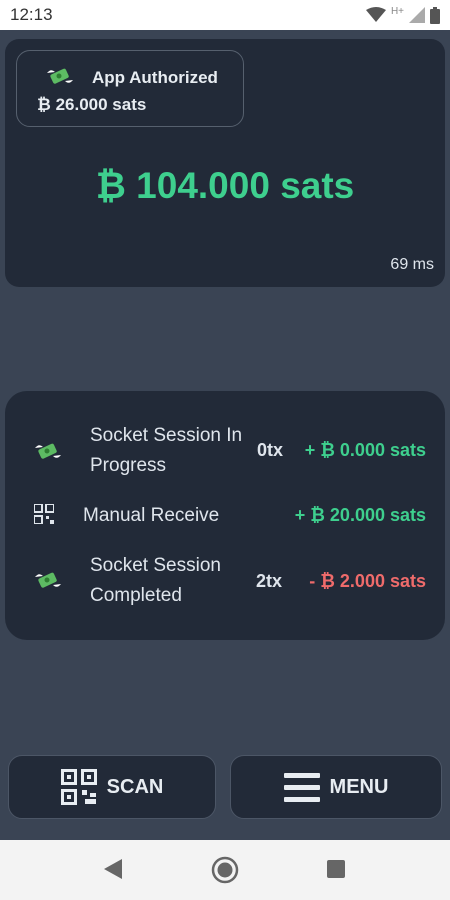 This screenshot has height=900, width=450. Describe the element at coordinates (417, 15) in the screenshot. I see `signal-icon` at that location.